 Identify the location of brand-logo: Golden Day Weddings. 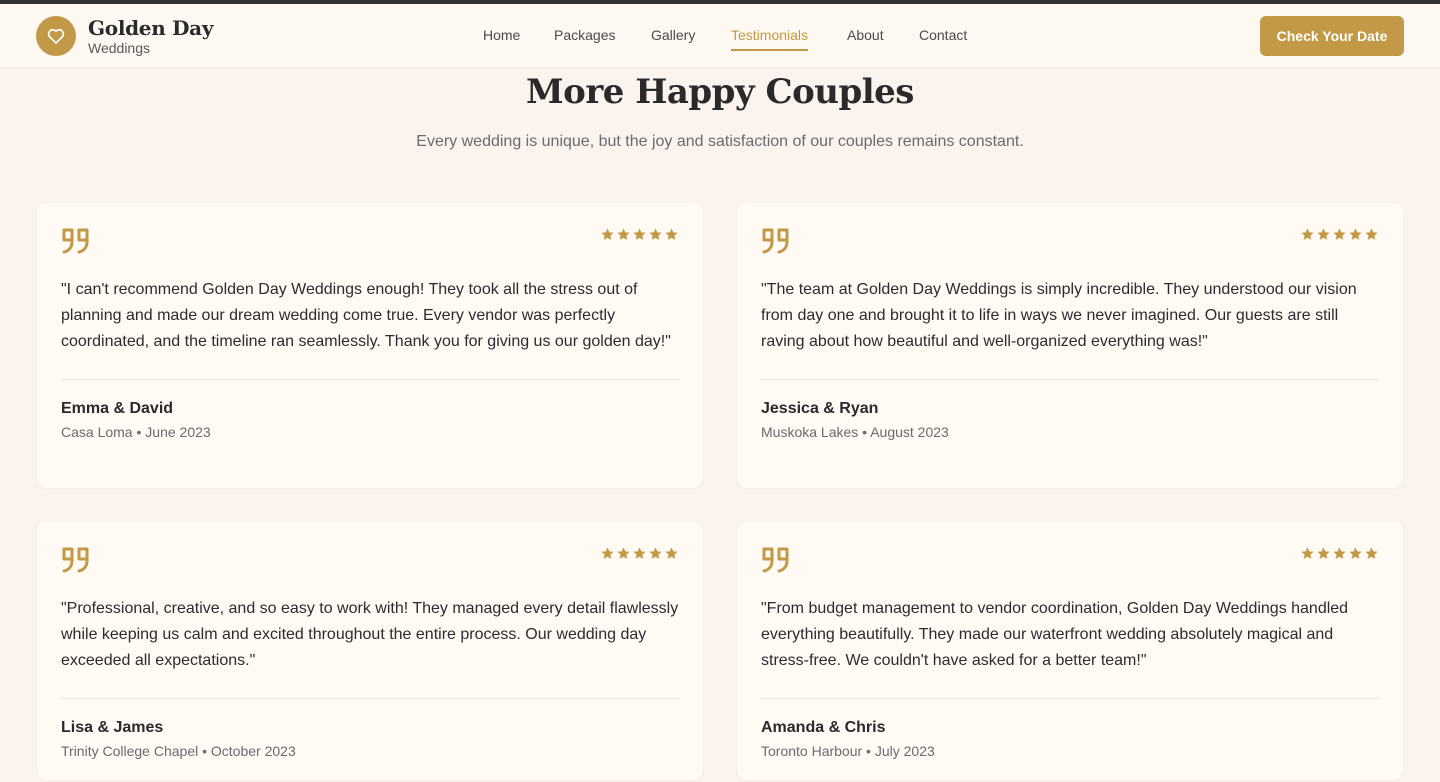
(124, 36).